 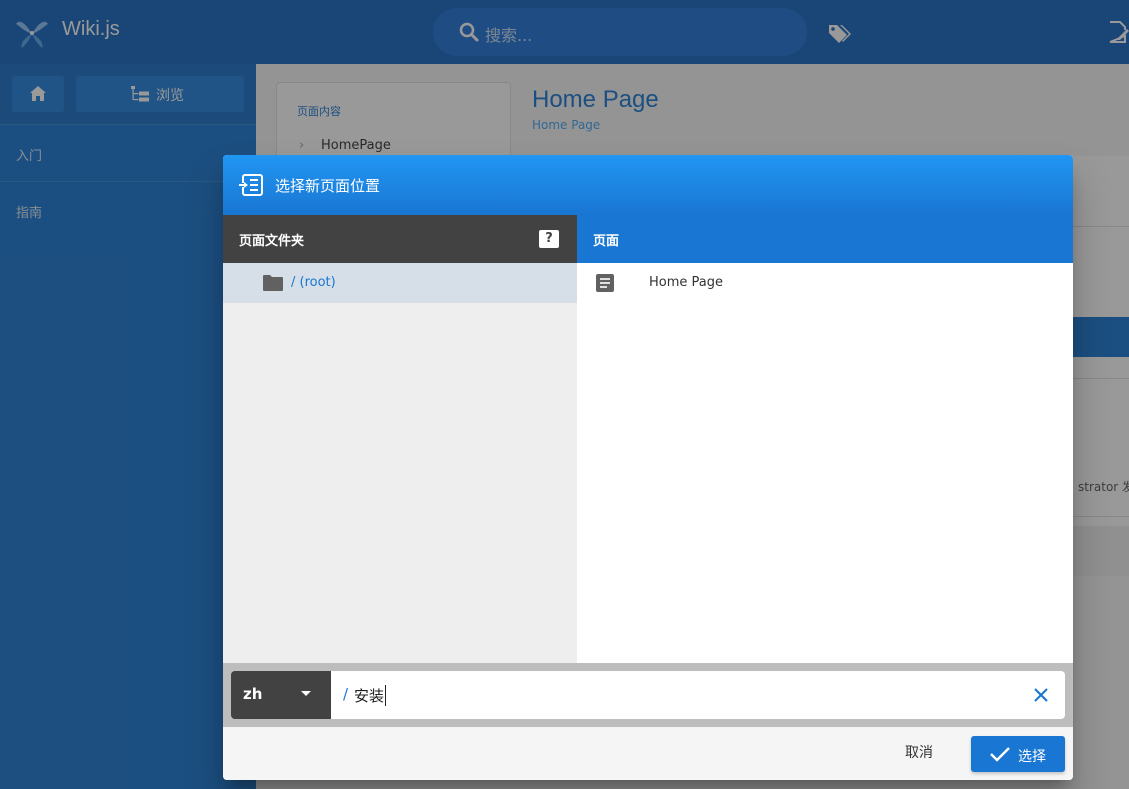 What do you see at coordinates (306, 693) in the screenshot?
I see `caret-down-icon` at bounding box center [306, 693].